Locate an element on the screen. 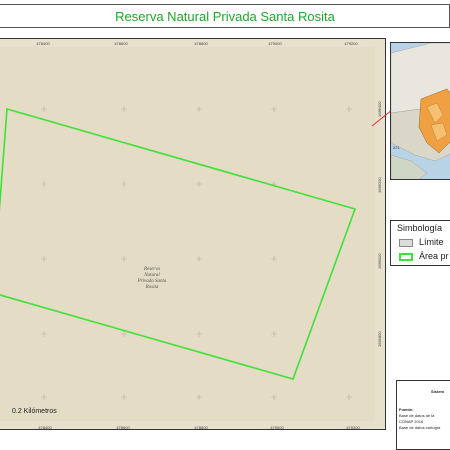 The height and width of the screenshot is (450, 450). tick-top-1: 478400 is located at coordinates (43, 43).